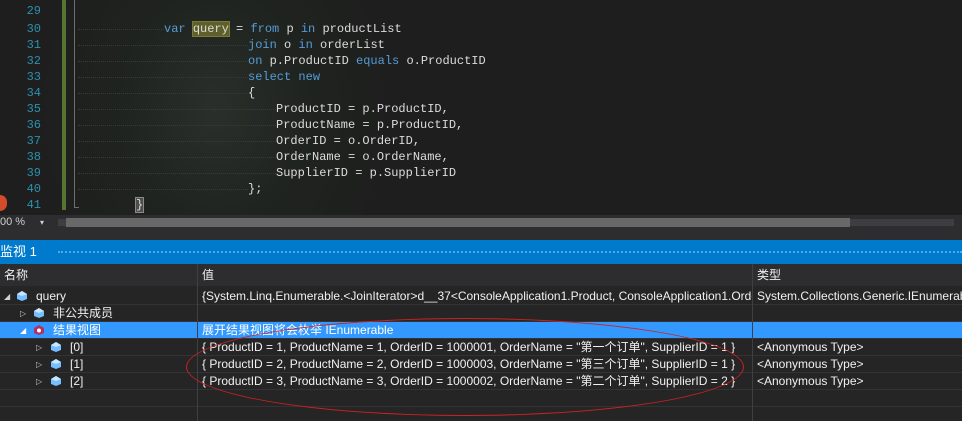  What do you see at coordinates (362, 157) in the screenshot?
I see `code-line-38: OrderName = o.OrderName,` at bounding box center [362, 157].